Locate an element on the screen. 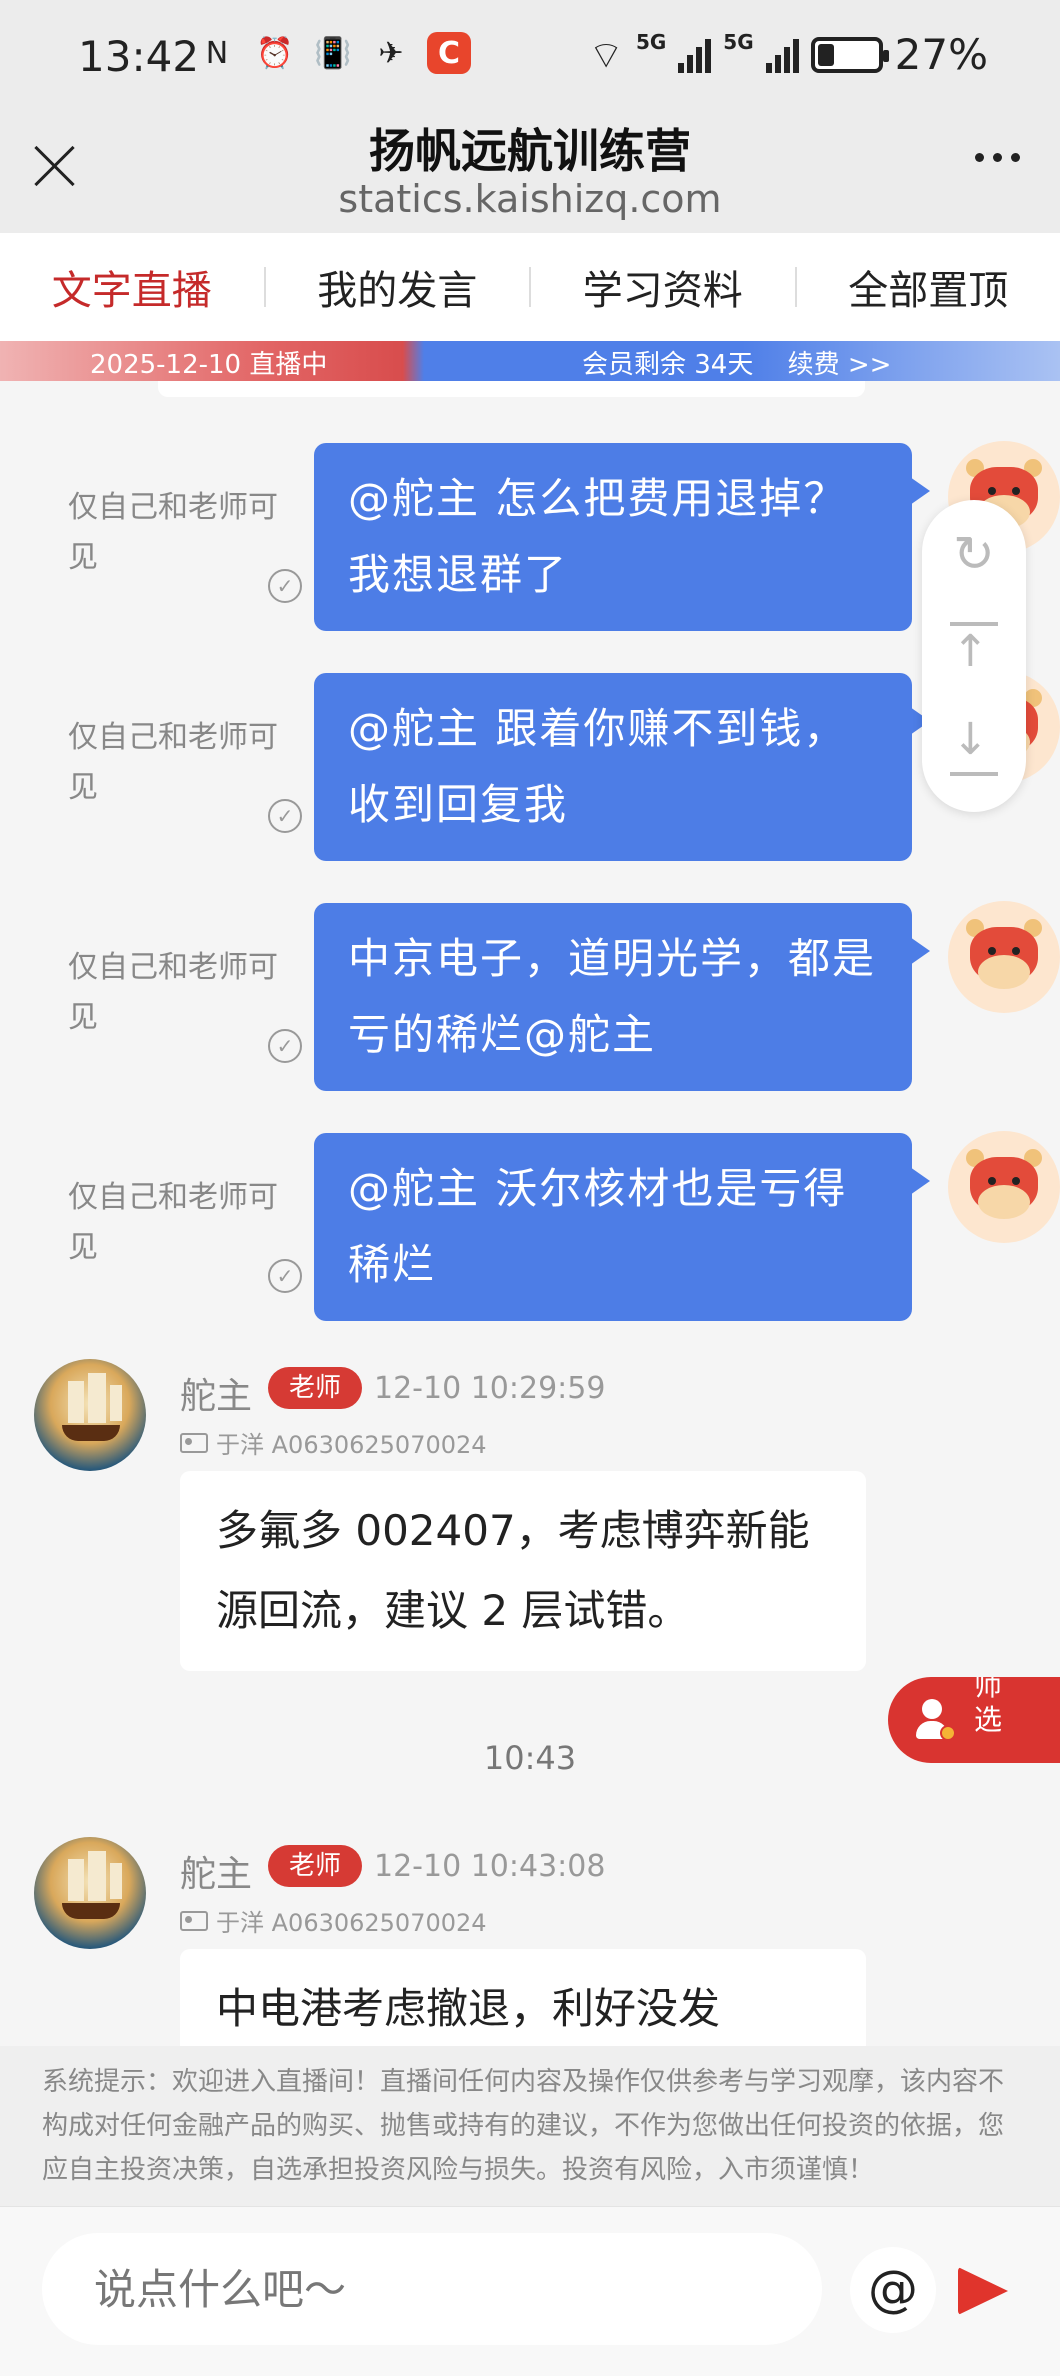  page-title: 扬帆远航训练营 is located at coordinates (530, 151).